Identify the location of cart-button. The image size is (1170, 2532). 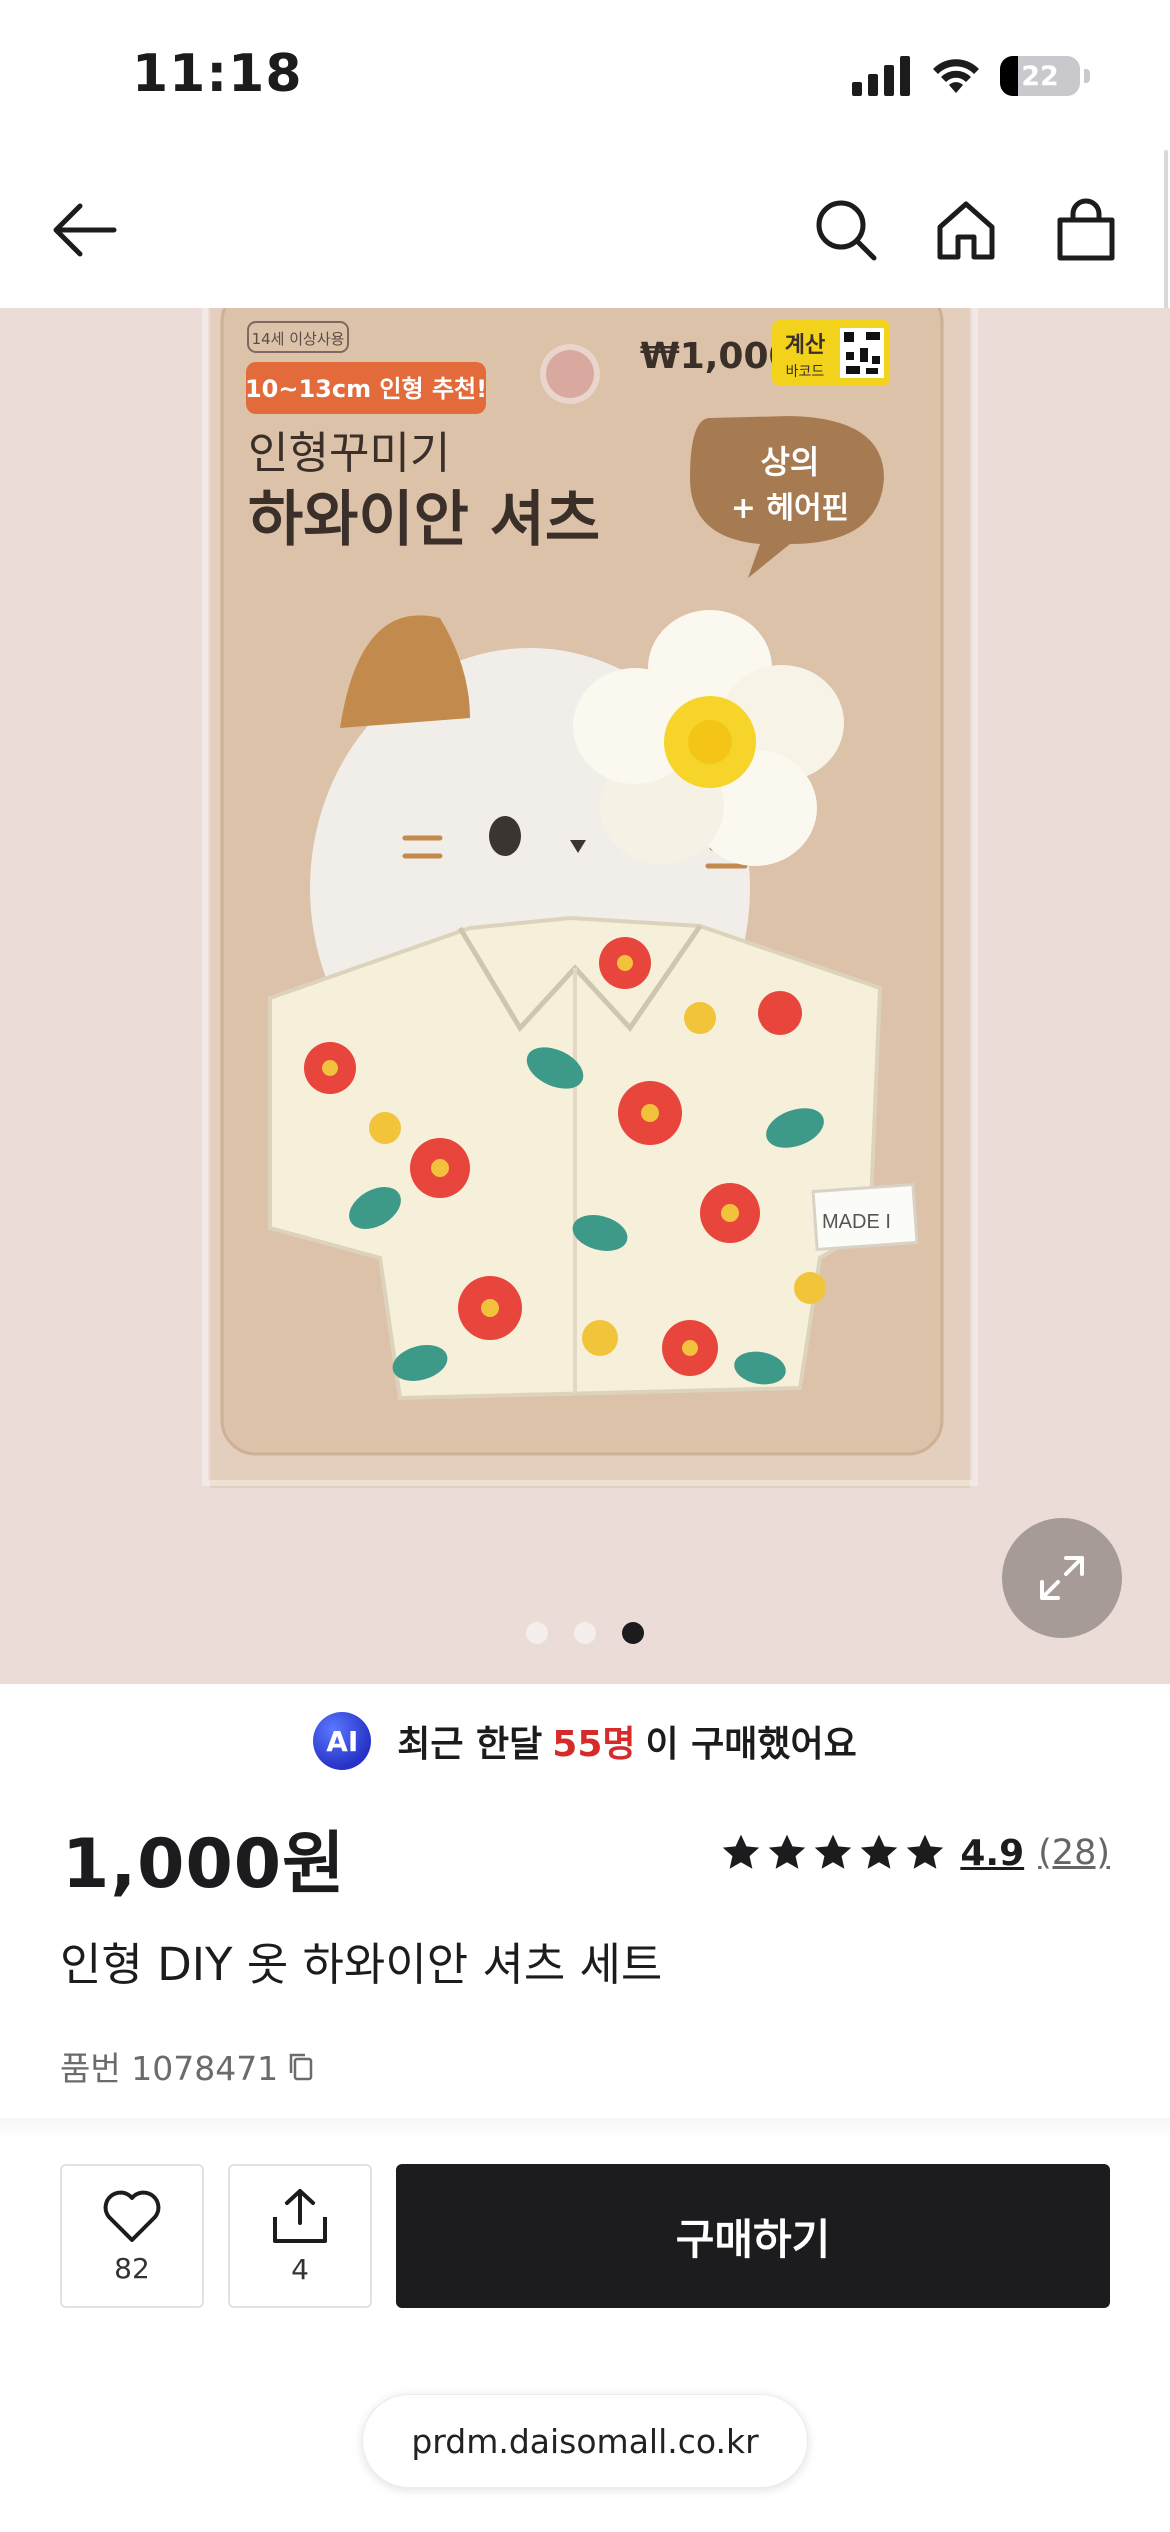
(1086, 230).